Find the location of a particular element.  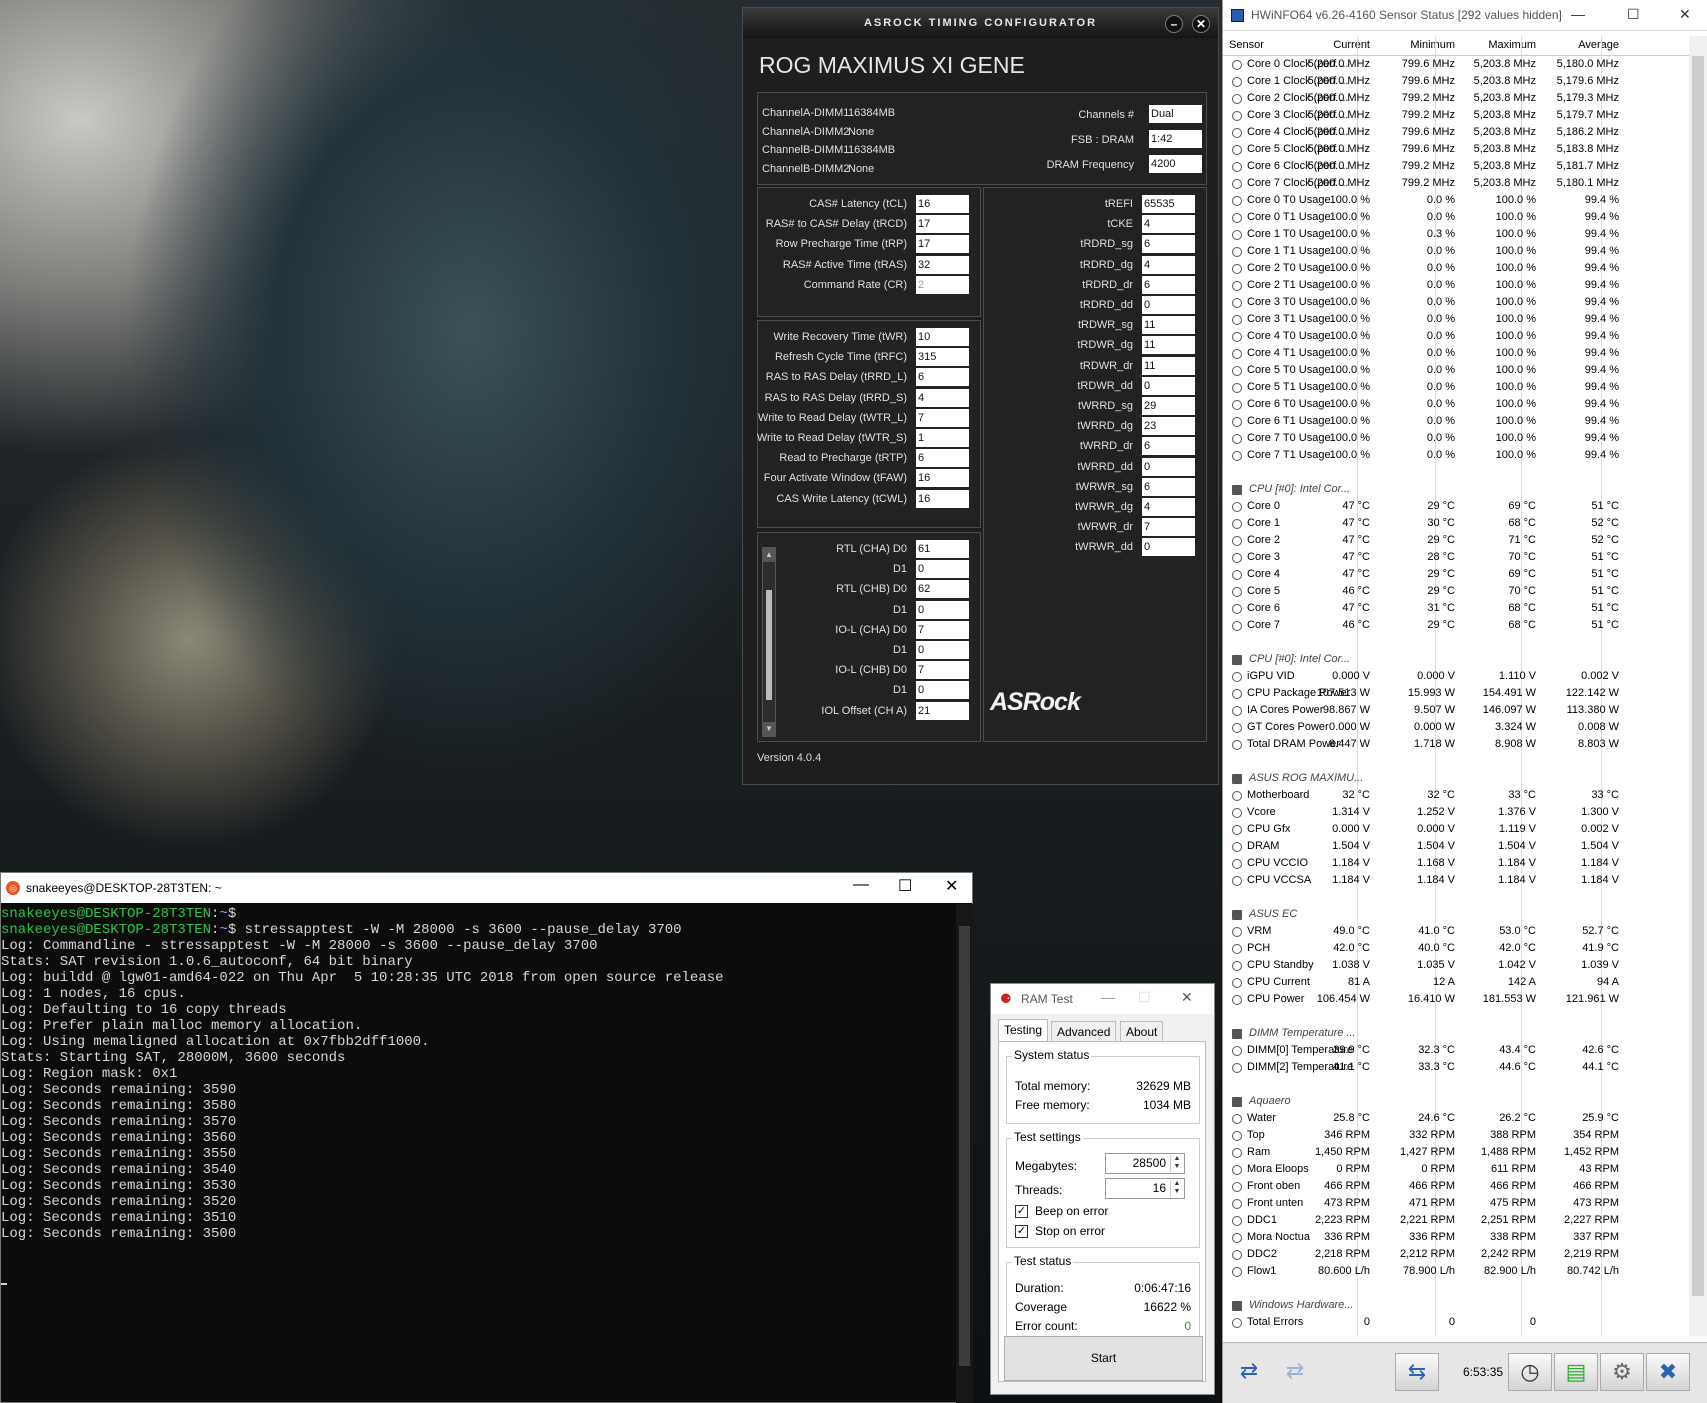

sensor-row: Core 3 47 °C 28 °C 70 °C 51 °C is located at coordinates (1456, 557).